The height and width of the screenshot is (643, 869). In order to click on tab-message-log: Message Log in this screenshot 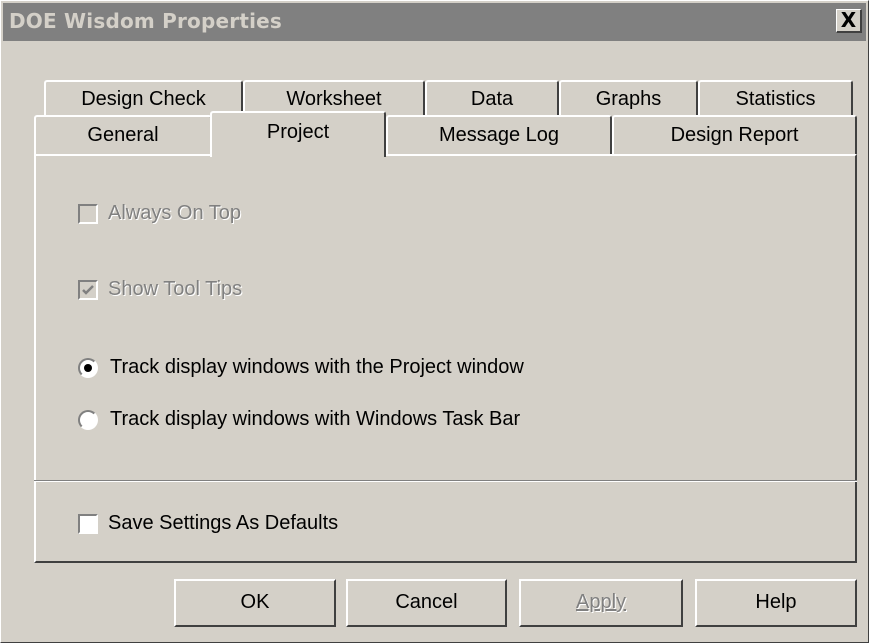, I will do `click(499, 135)`.